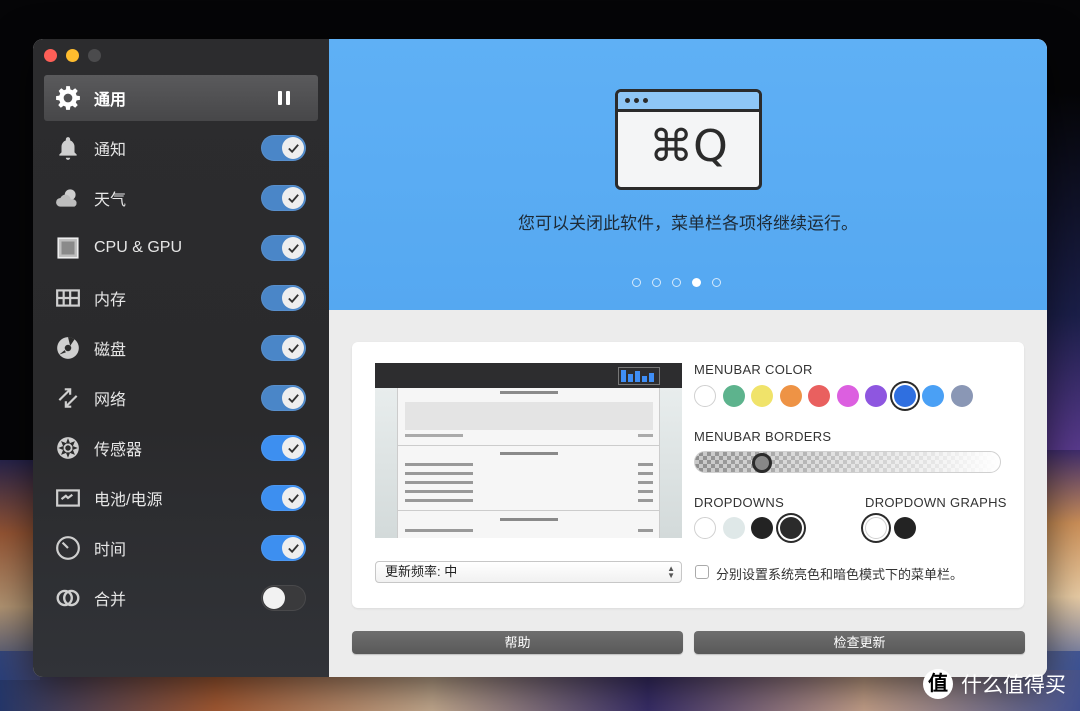  I want to click on sidebar-item-label: 内存, so click(110, 300).